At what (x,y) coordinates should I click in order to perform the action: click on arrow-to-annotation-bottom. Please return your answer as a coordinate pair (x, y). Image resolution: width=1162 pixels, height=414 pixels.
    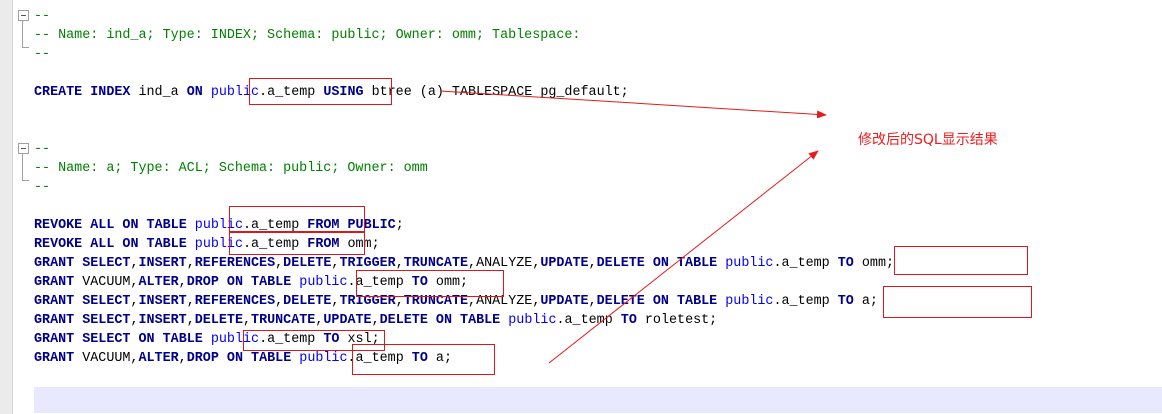
    Looking at the image, I should click on (683, 257).